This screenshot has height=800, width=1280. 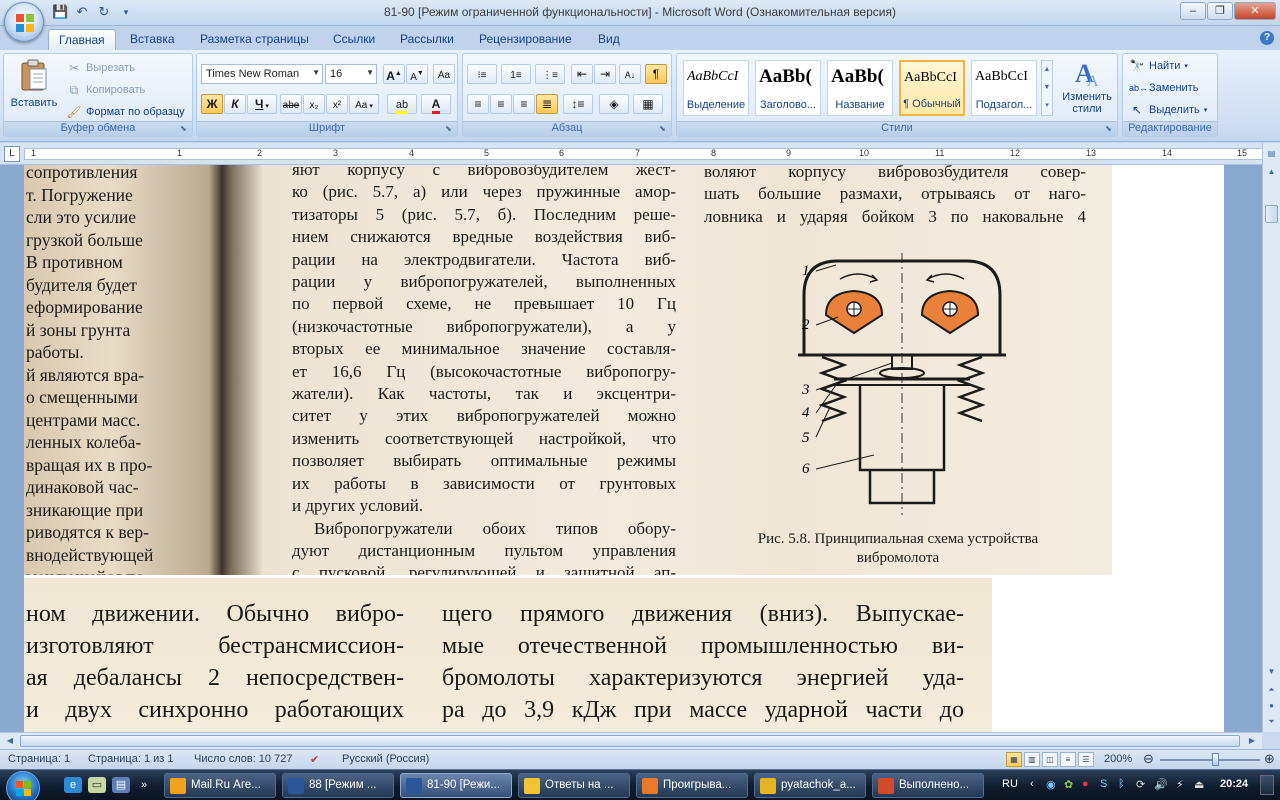 What do you see at coordinates (121, 785) in the screenshot?
I see `switch-windows-icon: ▤` at bounding box center [121, 785].